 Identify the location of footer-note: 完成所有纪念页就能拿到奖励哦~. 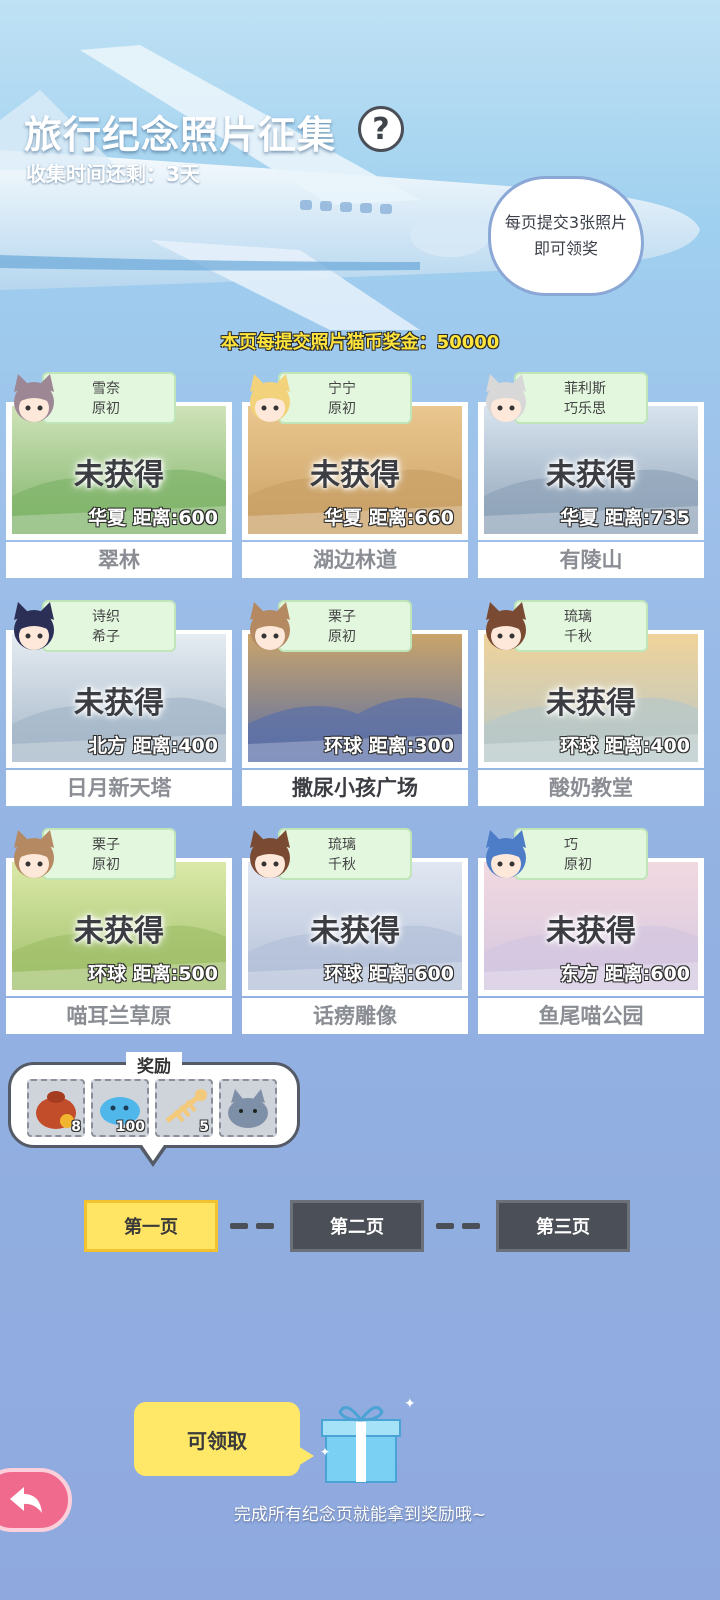
(360, 1515).